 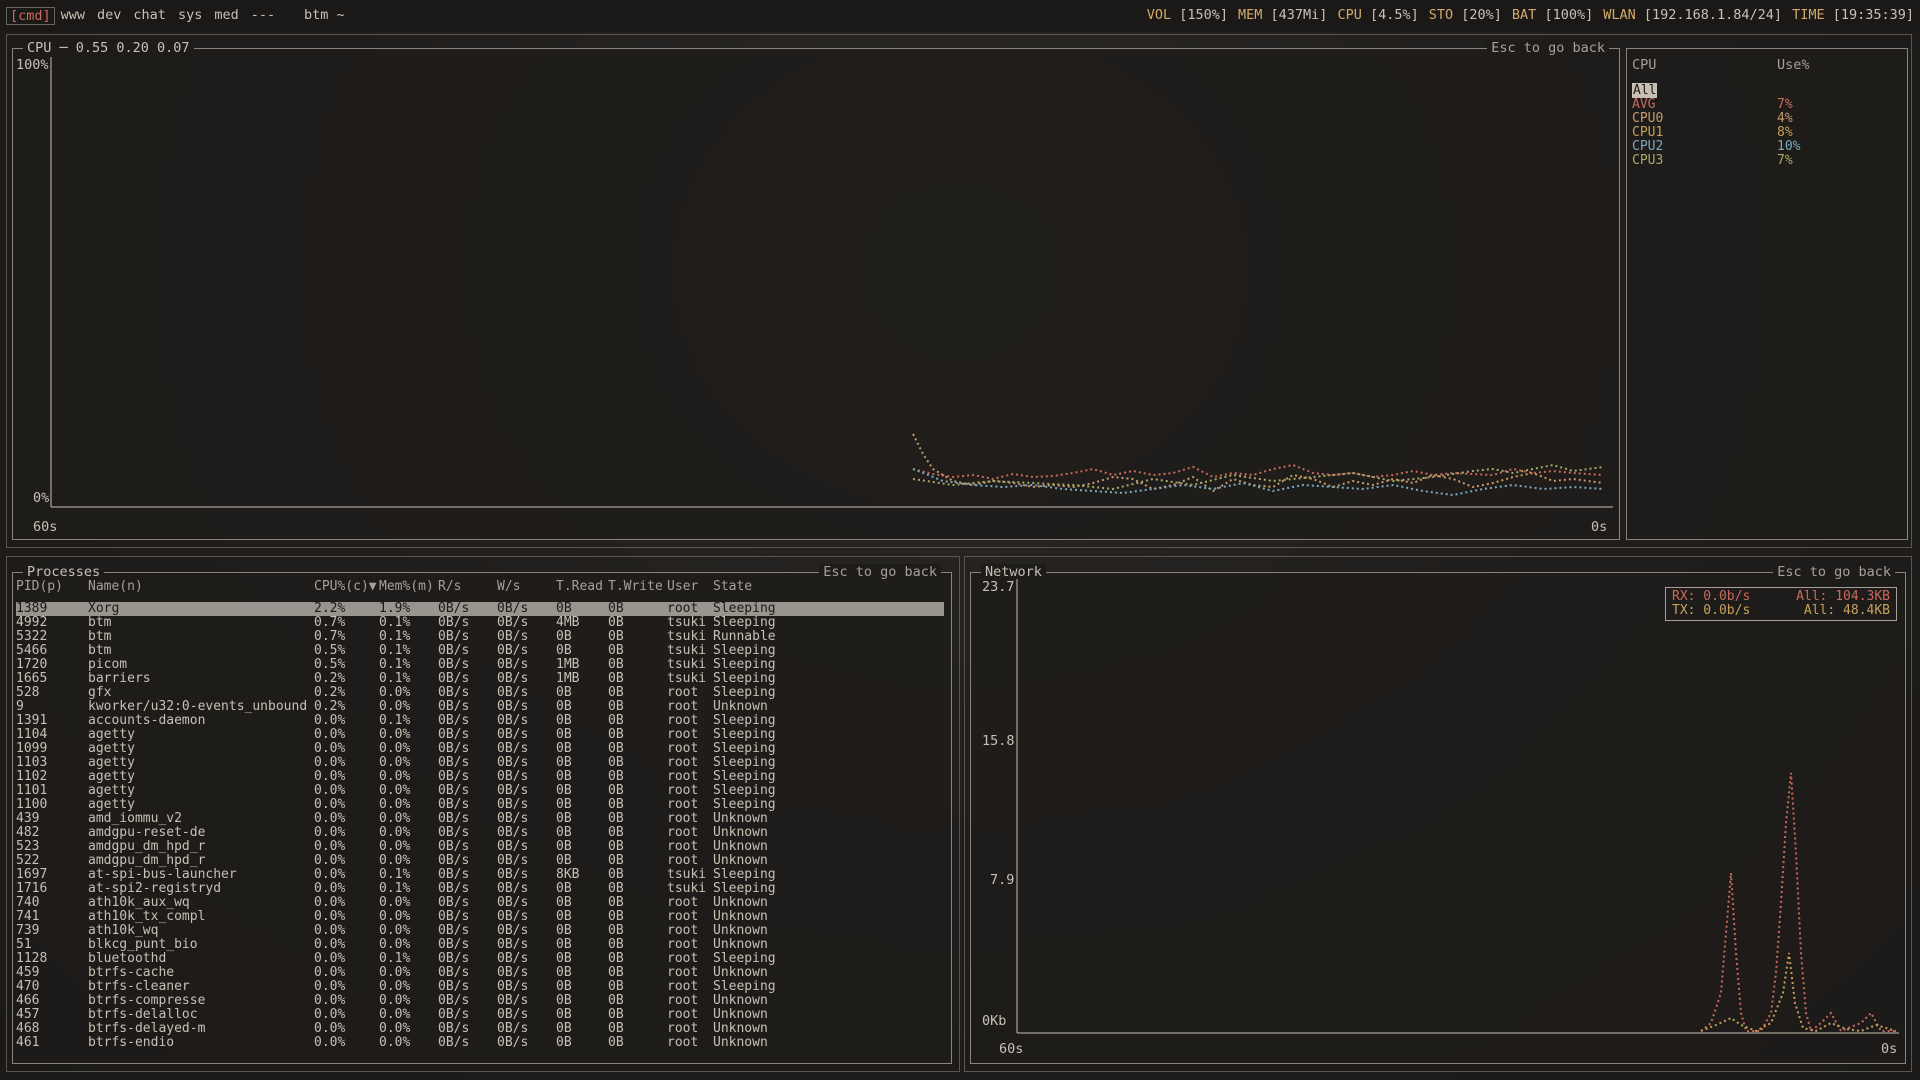 What do you see at coordinates (32, 636) in the screenshot?
I see `process-cell: 5322` at bounding box center [32, 636].